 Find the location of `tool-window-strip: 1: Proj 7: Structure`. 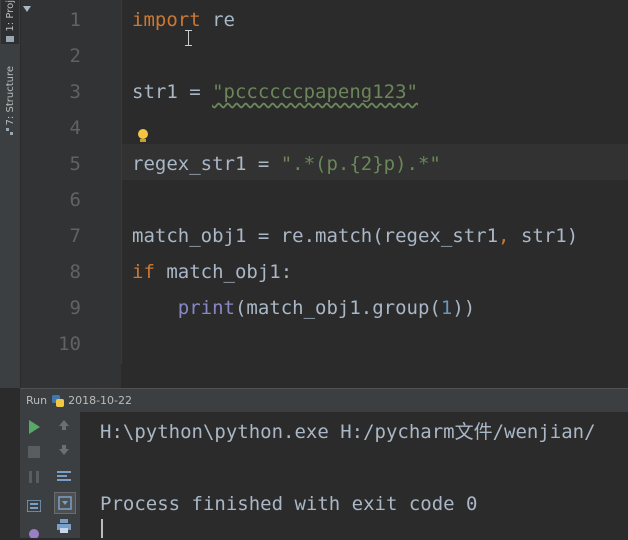

tool-window-strip: 1: Proj 7: Structure is located at coordinates (10, 194).